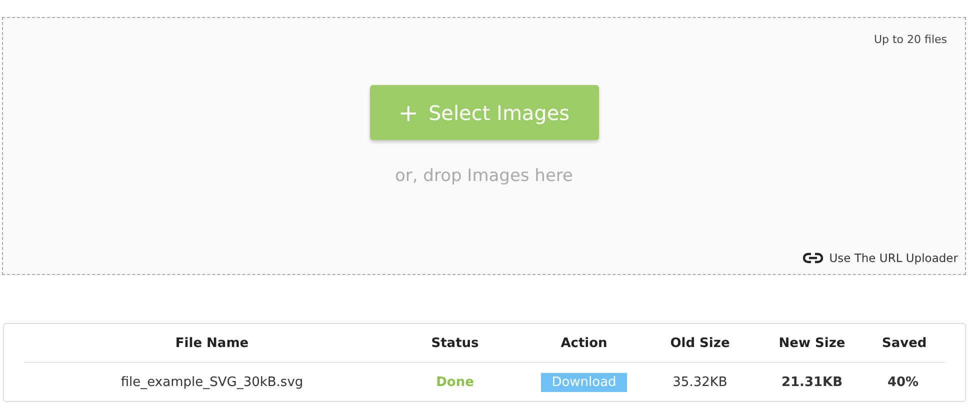 The width and height of the screenshot is (969, 411). I want to click on column-header: Old Size, so click(700, 343).